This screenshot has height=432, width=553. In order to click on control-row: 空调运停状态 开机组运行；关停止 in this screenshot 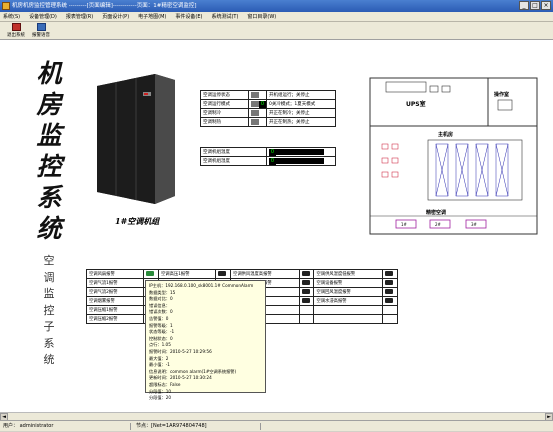, I will do `click(268, 95)`.